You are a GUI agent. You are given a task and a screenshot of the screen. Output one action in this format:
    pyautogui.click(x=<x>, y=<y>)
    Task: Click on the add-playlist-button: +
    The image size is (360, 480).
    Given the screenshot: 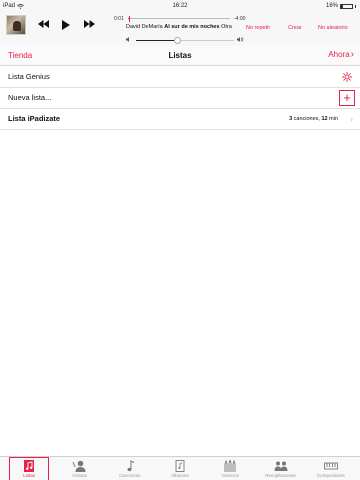 What is the action you would take?
    pyautogui.click(x=347, y=98)
    